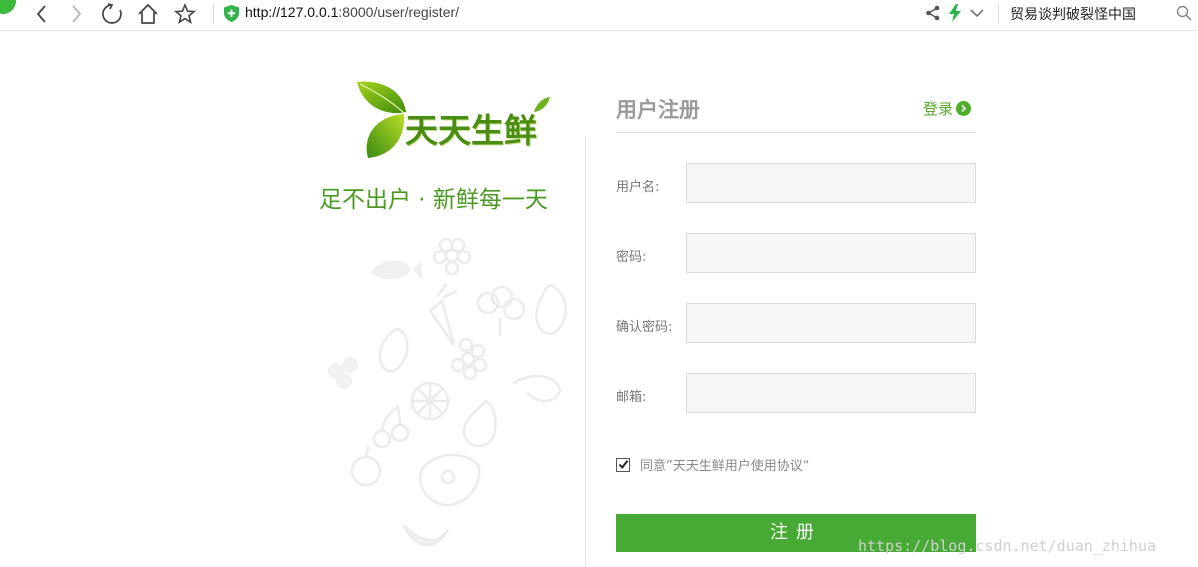 The height and width of the screenshot is (567, 1198). I want to click on email-label: 邮箱:, so click(631, 397).